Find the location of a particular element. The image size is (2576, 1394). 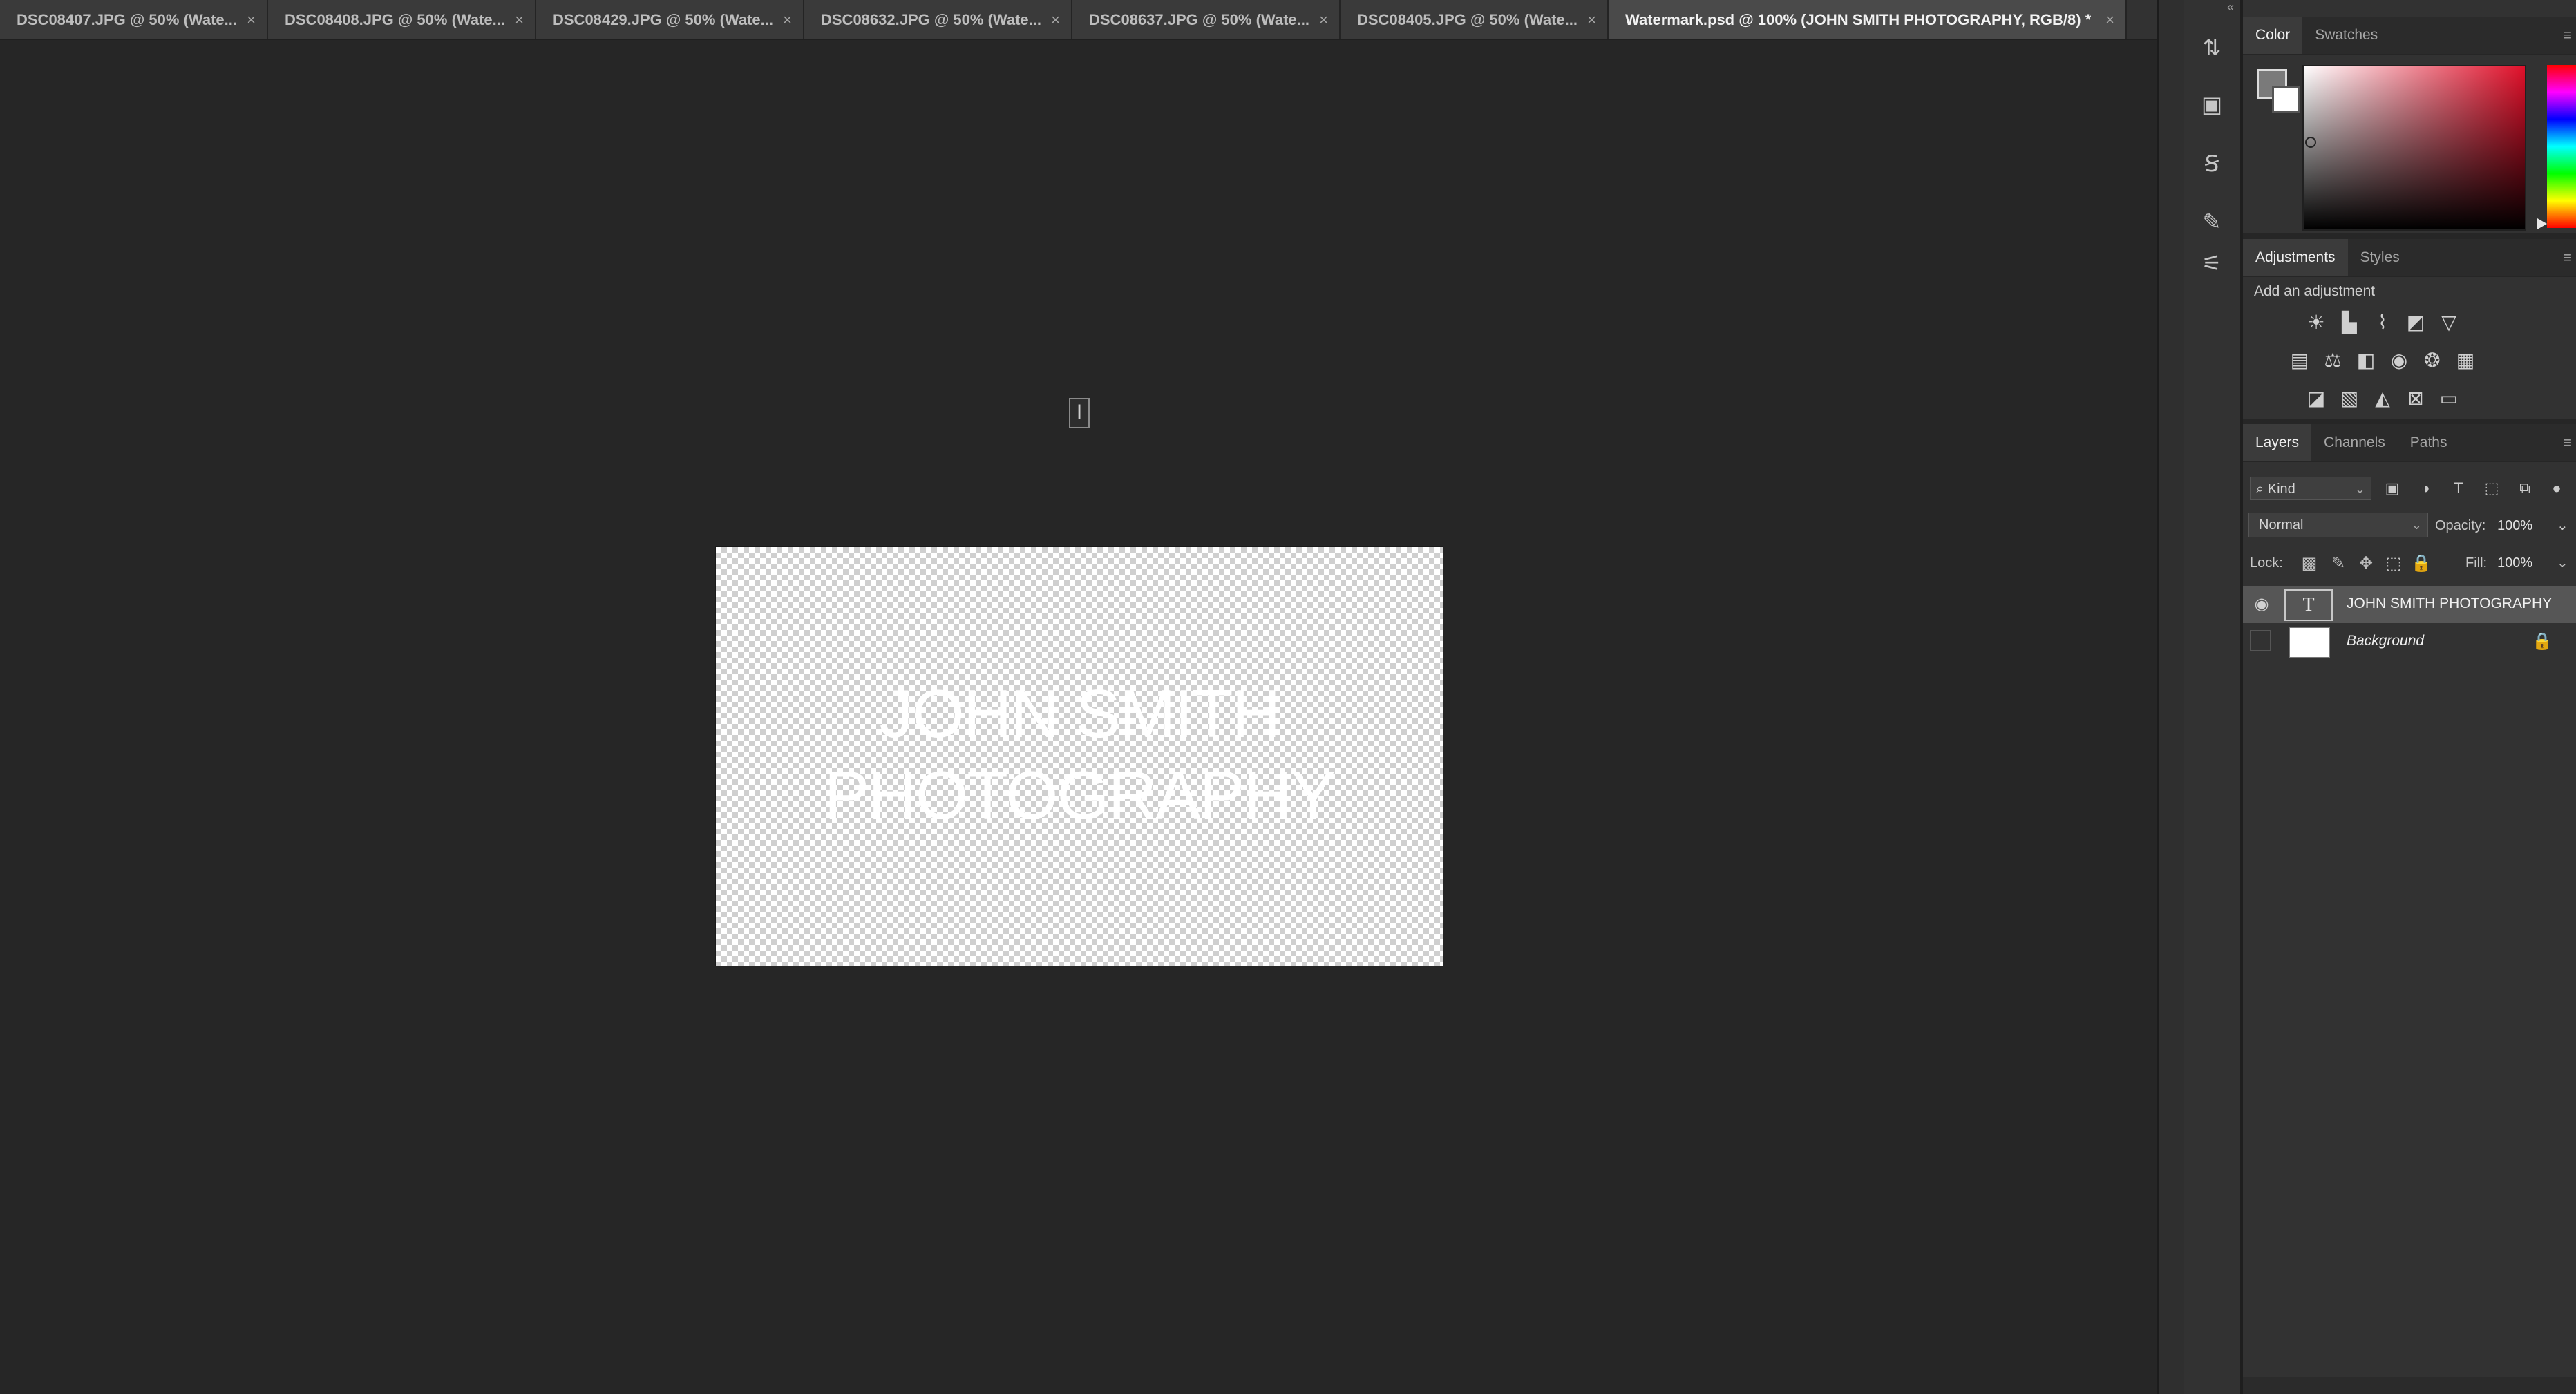

brightness-contrast-icon: ☀ is located at coordinates (2316, 322).